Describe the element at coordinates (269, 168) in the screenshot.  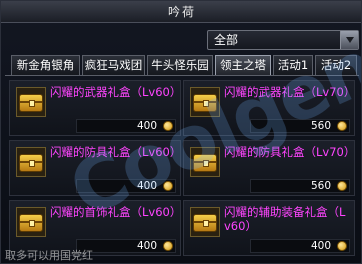
I see `shop-item: 闪耀的防具礼盒（Lv70） 560` at that location.